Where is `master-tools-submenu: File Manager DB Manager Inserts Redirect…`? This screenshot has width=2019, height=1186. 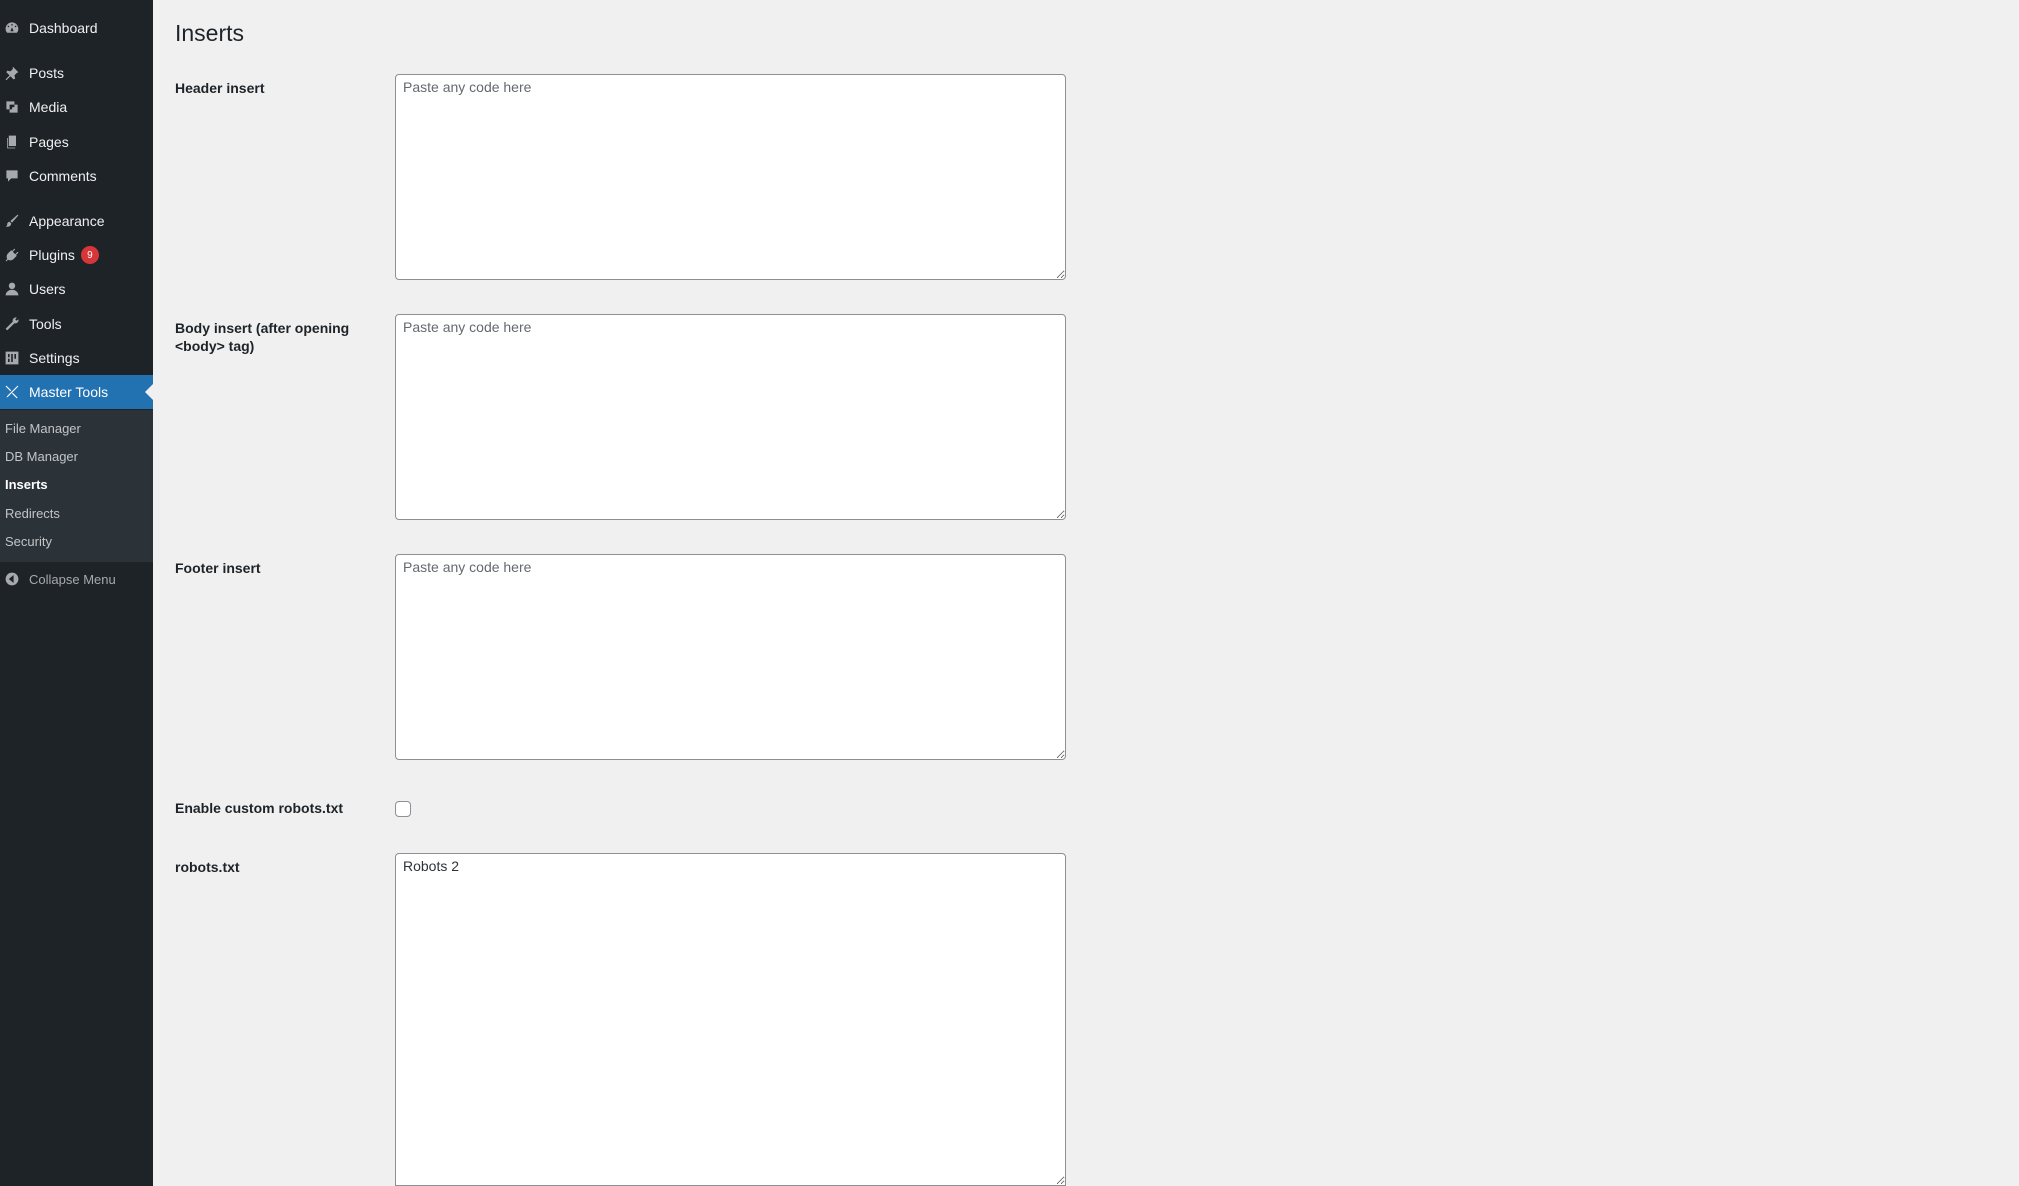 master-tools-submenu: File Manager DB Manager Inserts Redirect… is located at coordinates (76, 486).